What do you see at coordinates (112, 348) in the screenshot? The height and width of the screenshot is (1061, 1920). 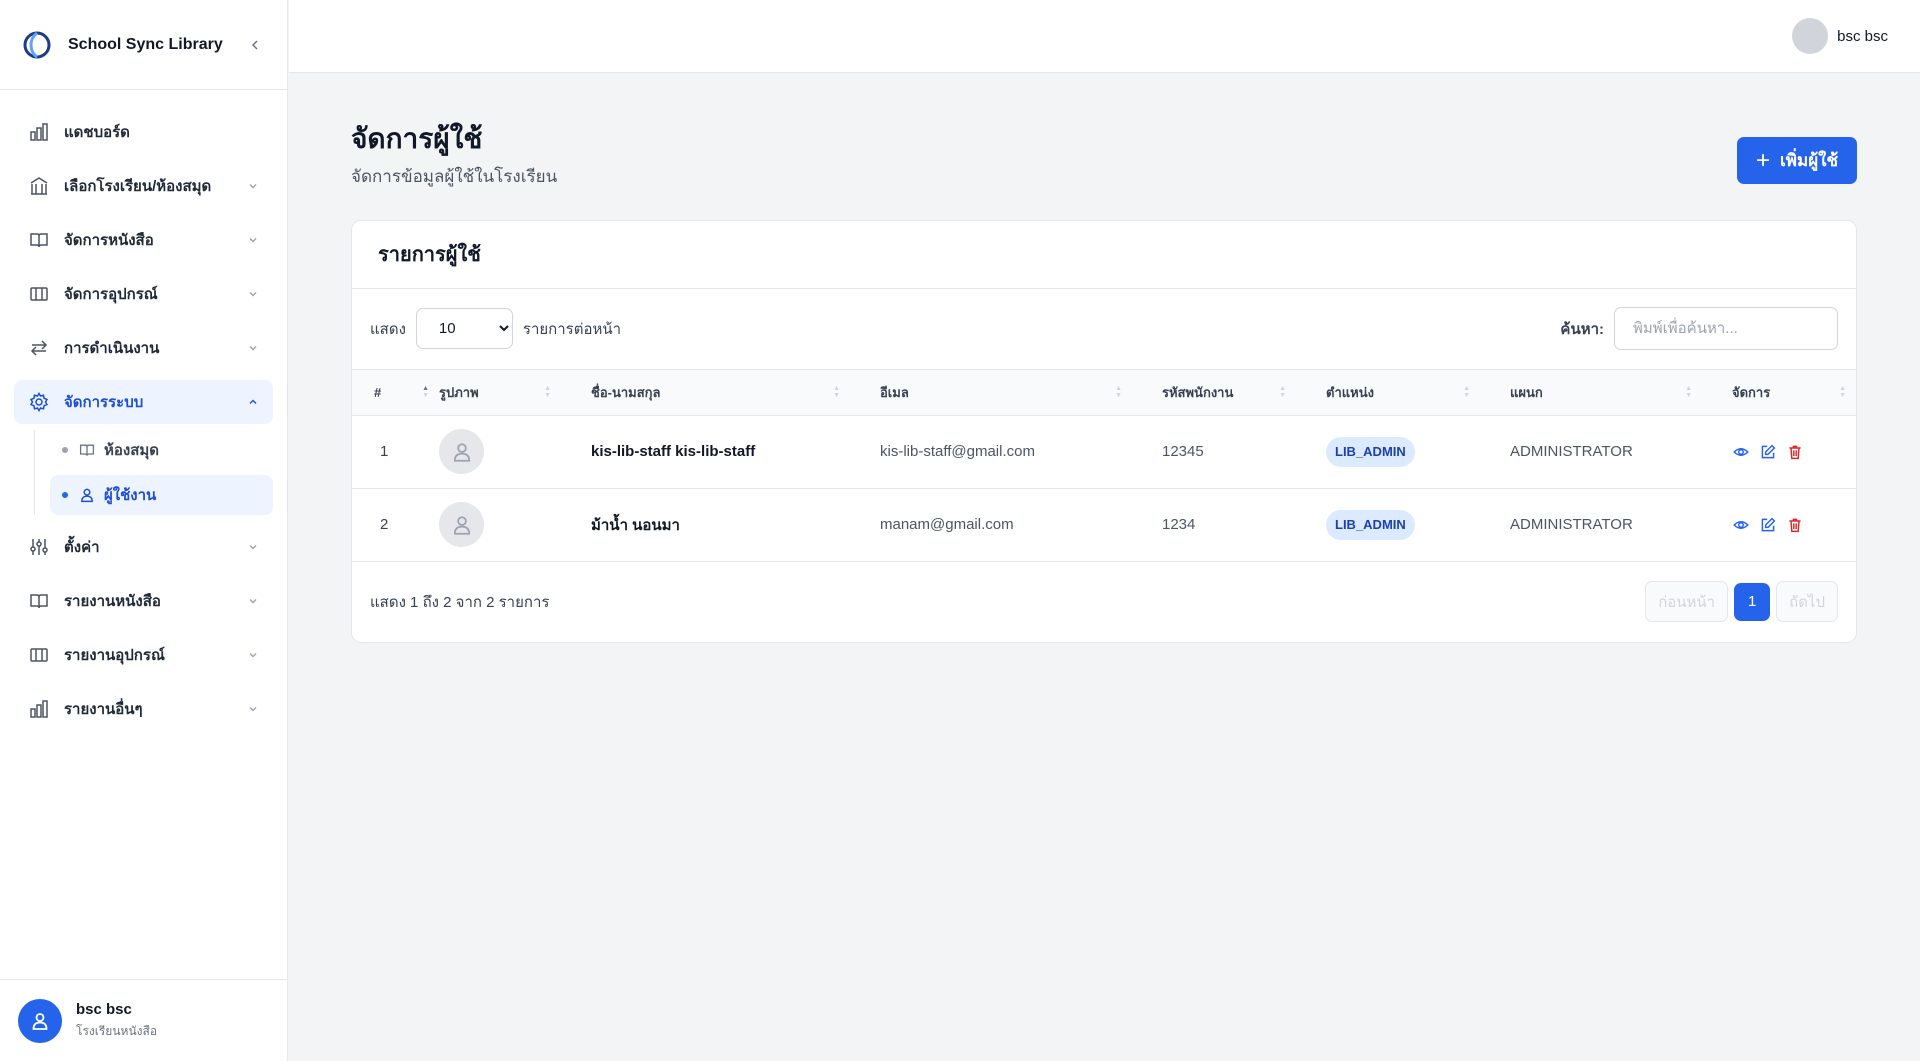 I see `sidebar-item-label: การดำเนินงาน` at bounding box center [112, 348].